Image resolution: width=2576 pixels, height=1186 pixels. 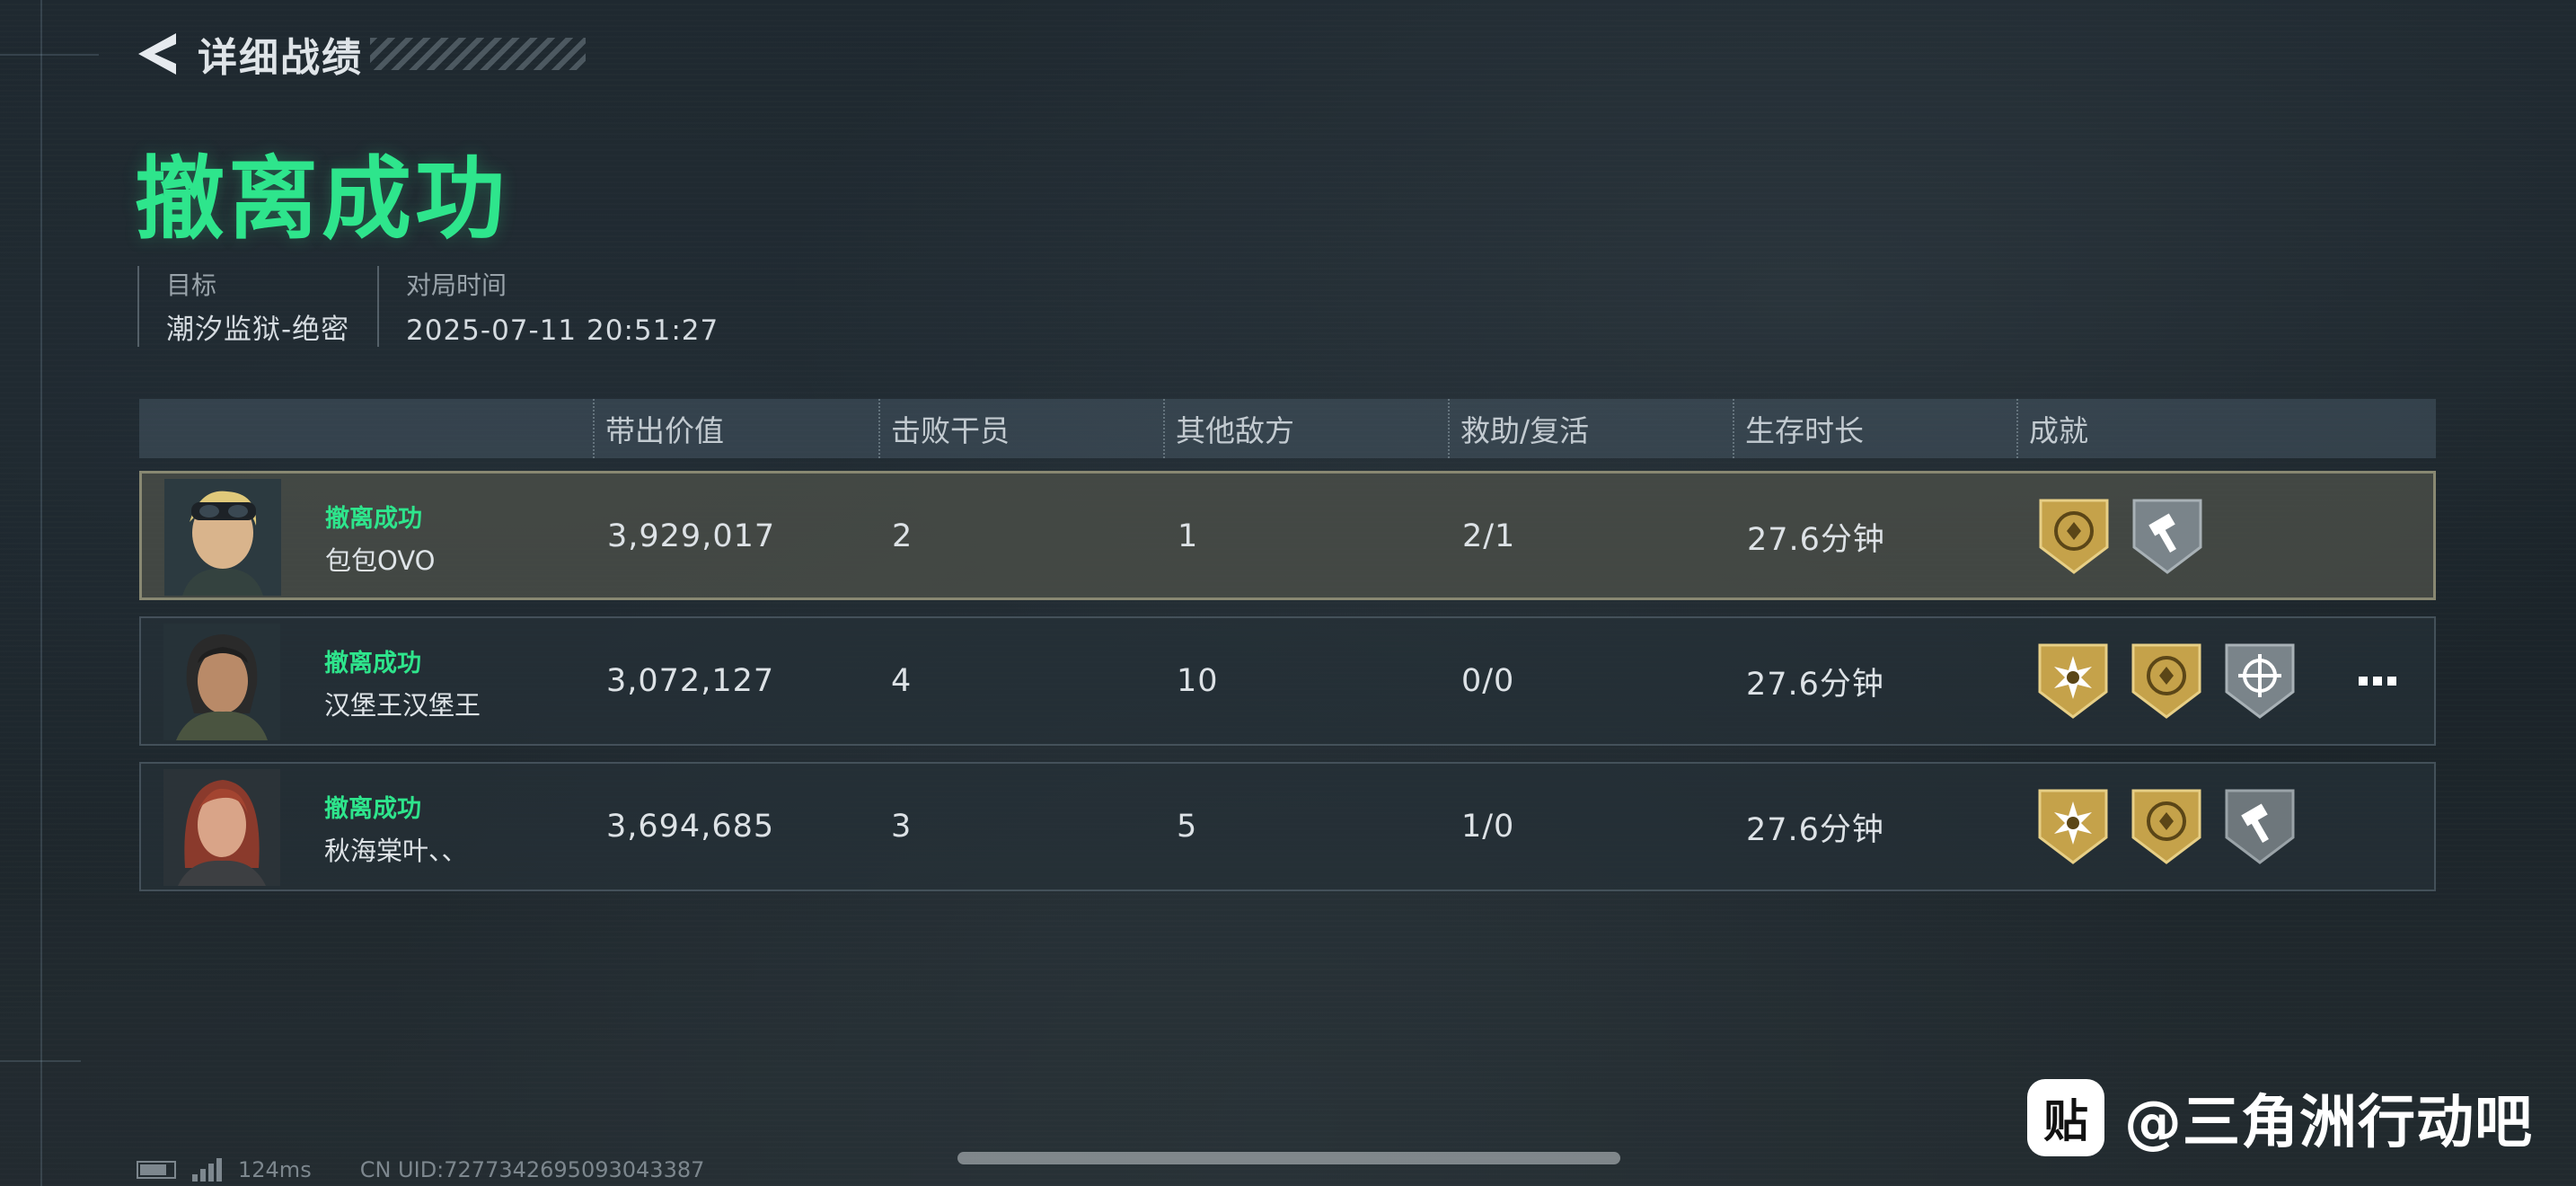 What do you see at coordinates (2052, 428) in the screenshot?
I see `column-header-achievements: 成就` at bounding box center [2052, 428].